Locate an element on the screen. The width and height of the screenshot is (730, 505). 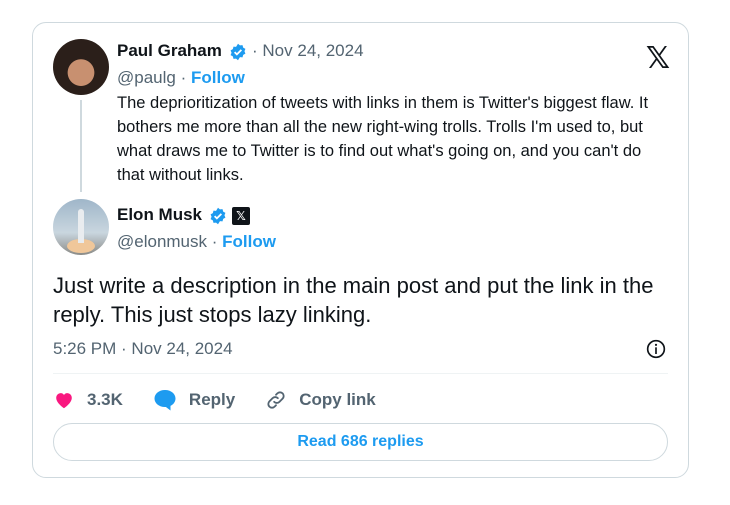
quoted-author-name: Paul Graham is located at coordinates (169, 51).